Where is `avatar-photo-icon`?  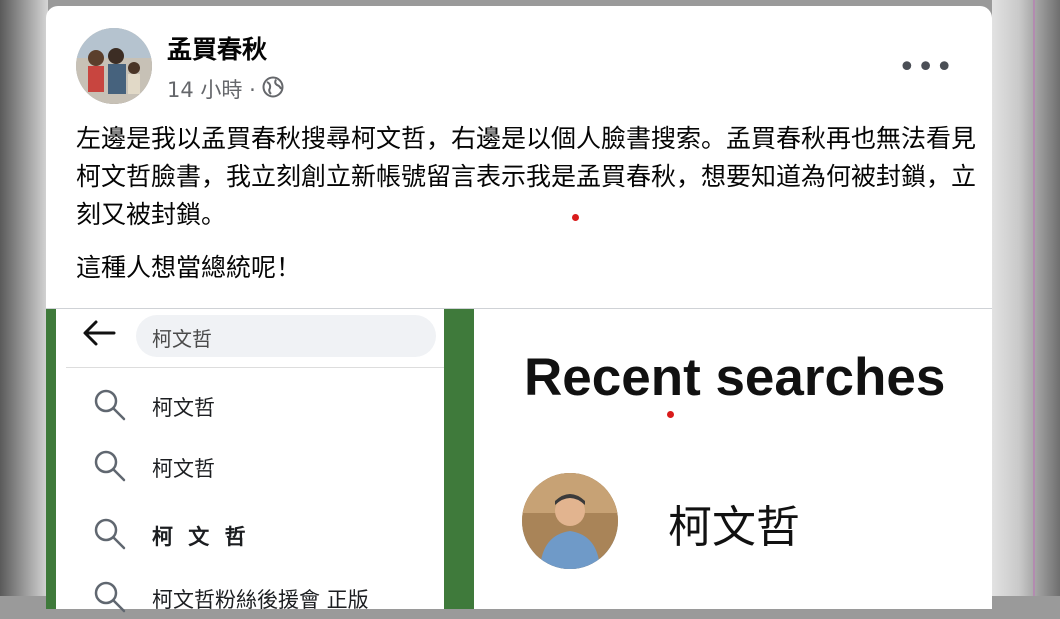 avatar-photo-icon is located at coordinates (114, 66).